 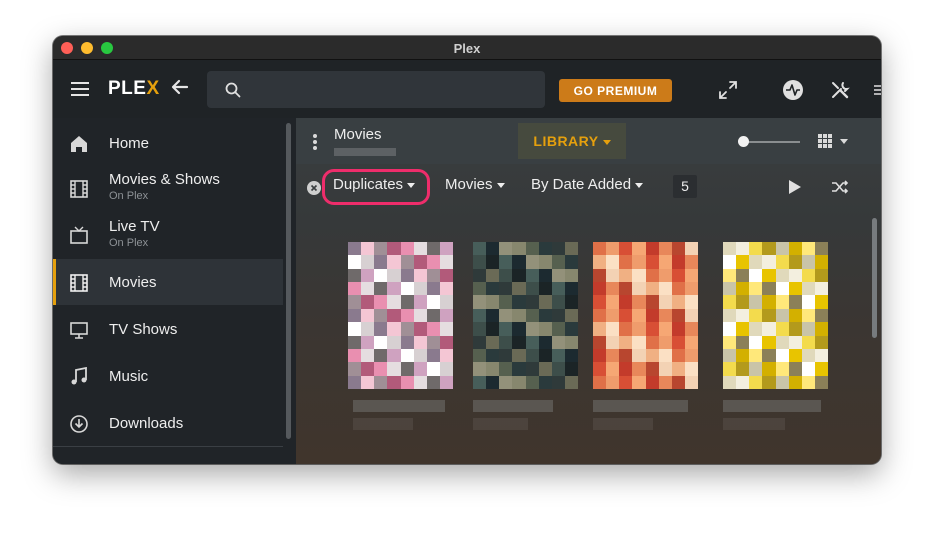 What do you see at coordinates (129, 143) in the screenshot?
I see `sidebar-item-label: Home` at bounding box center [129, 143].